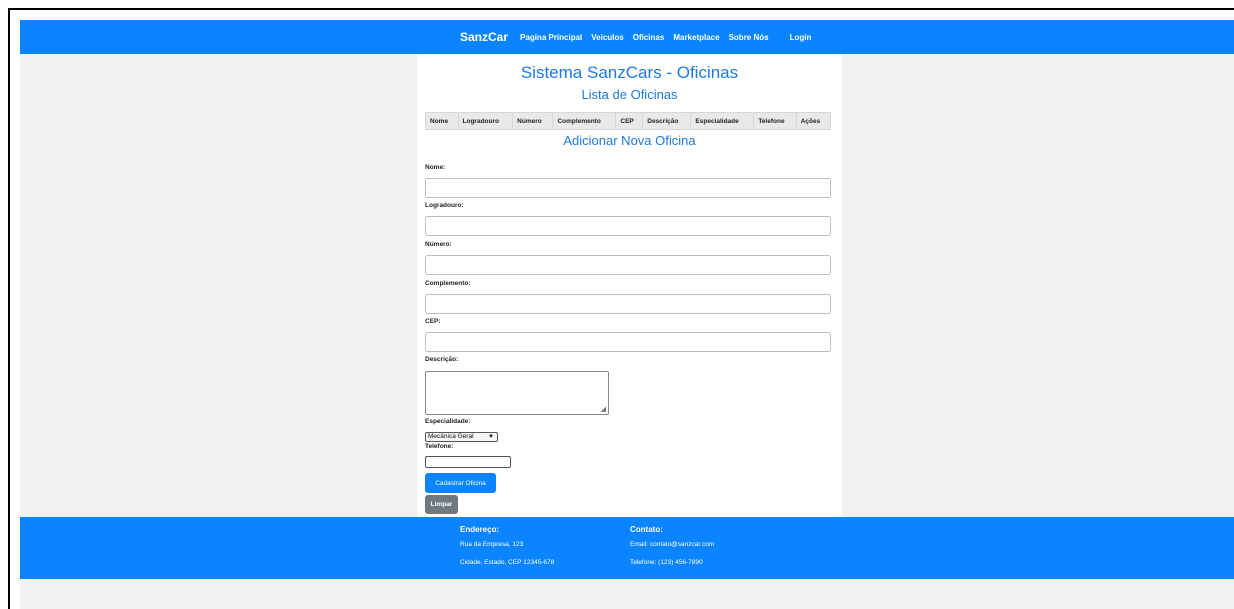 The height and width of the screenshot is (609, 1234). I want to click on footer-address-heading: Endereço:, so click(480, 529).